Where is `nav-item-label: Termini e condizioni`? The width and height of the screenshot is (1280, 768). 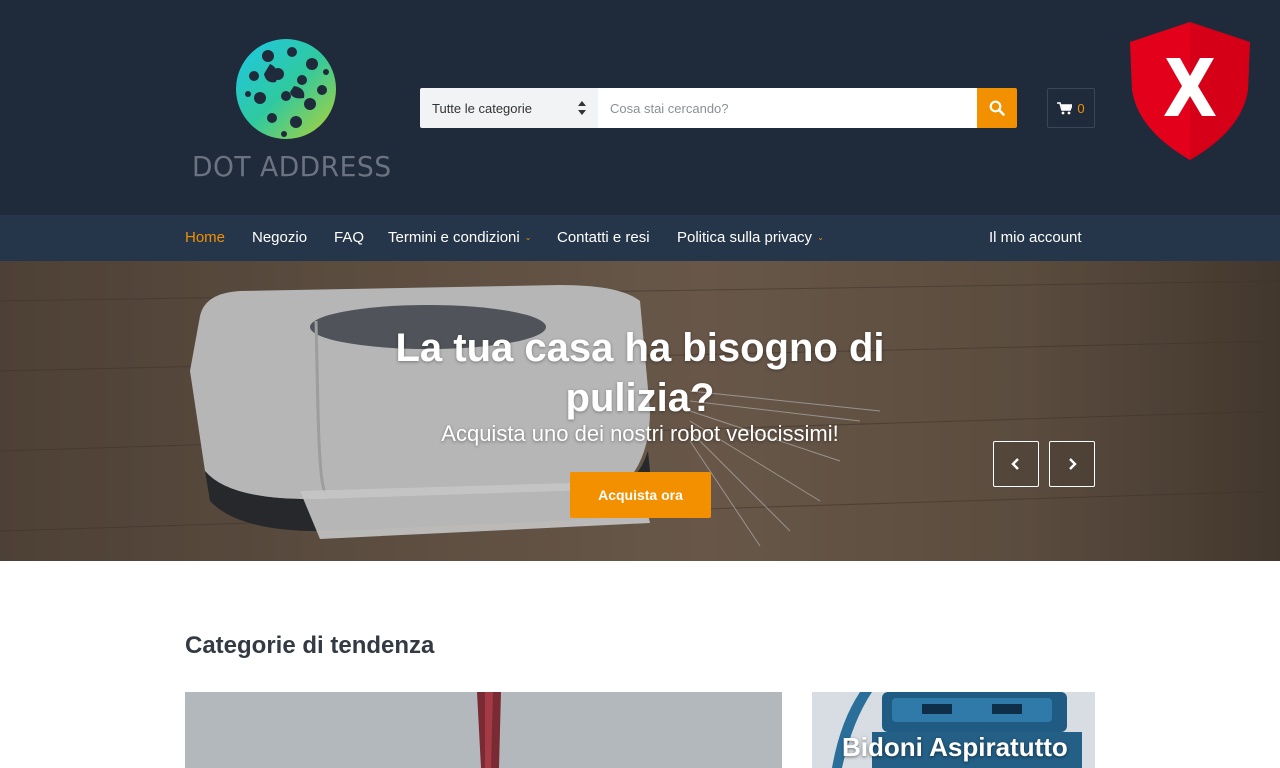 nav-item-label: Termini e condizioni is located at coordinates (454, 237).